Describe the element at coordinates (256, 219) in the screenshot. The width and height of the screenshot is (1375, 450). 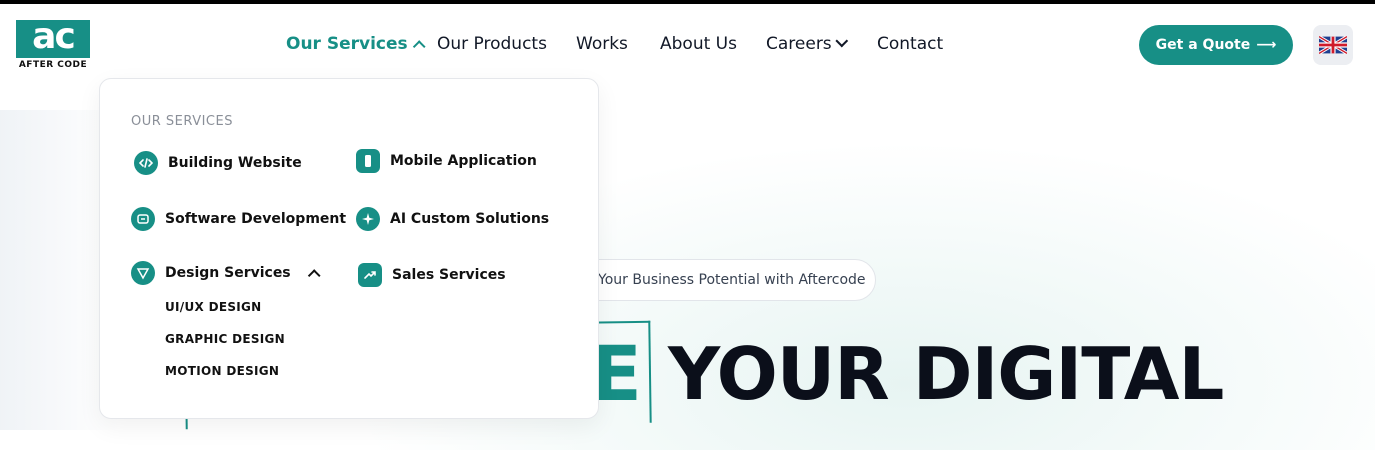
I see `service-software-development-label: Software Development` at that location.